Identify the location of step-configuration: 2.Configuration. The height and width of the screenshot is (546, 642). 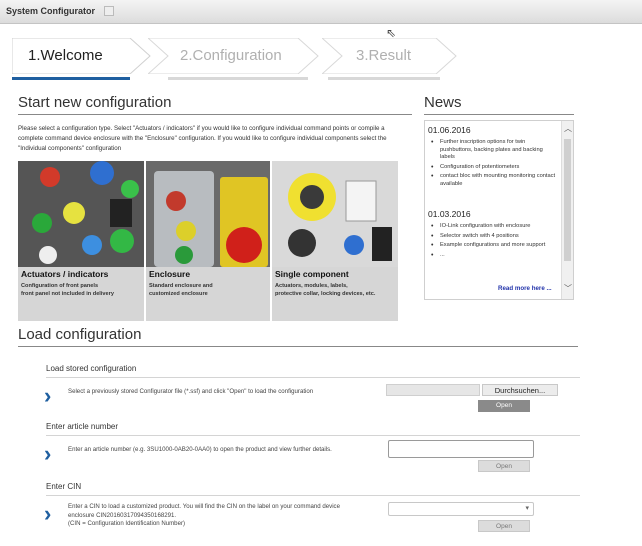
(234, 56).